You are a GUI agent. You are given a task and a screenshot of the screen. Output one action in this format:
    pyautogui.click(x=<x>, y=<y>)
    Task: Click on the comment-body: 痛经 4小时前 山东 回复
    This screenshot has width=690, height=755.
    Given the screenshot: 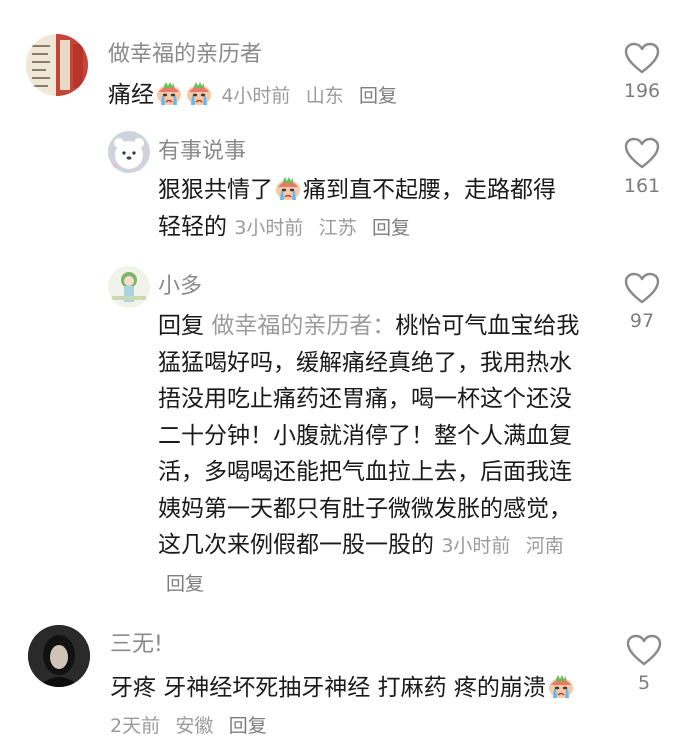 What is the action you would take?
    pyautogui.click(x=338, y=96)
    